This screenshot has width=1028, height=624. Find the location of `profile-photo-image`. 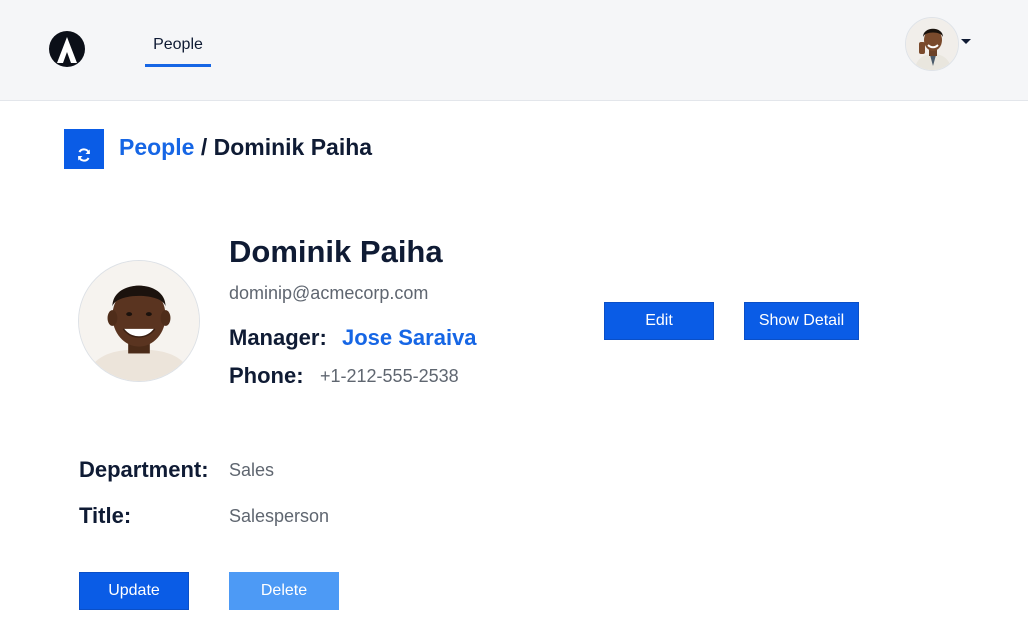

profile-photo-image is located at coordinates (139, 321).